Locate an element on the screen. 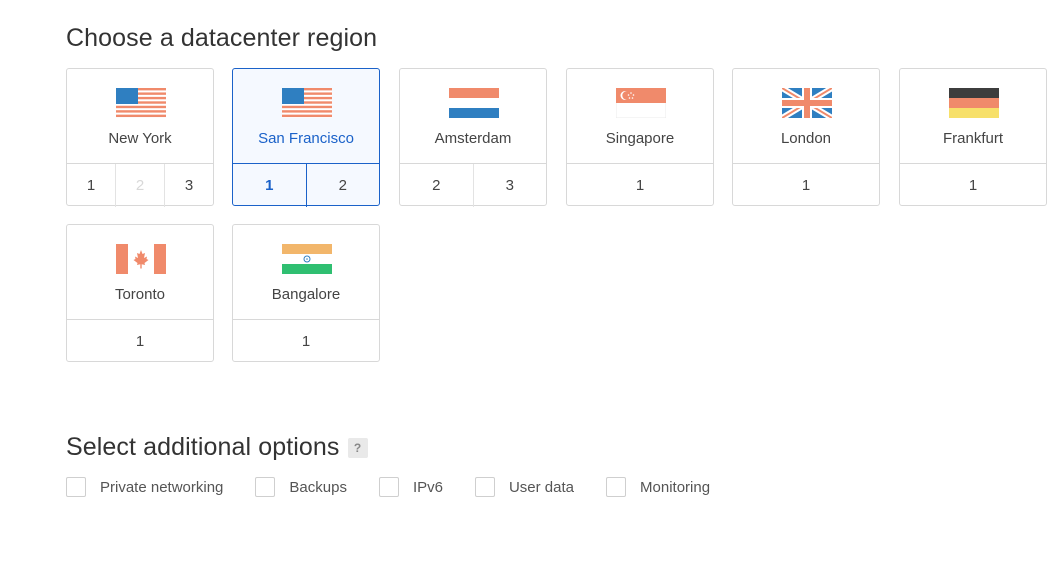 Image resolution: width=1048 pixels, height=566 pixels. options-title-text: Select additional options is located at coordinates (203, 447).